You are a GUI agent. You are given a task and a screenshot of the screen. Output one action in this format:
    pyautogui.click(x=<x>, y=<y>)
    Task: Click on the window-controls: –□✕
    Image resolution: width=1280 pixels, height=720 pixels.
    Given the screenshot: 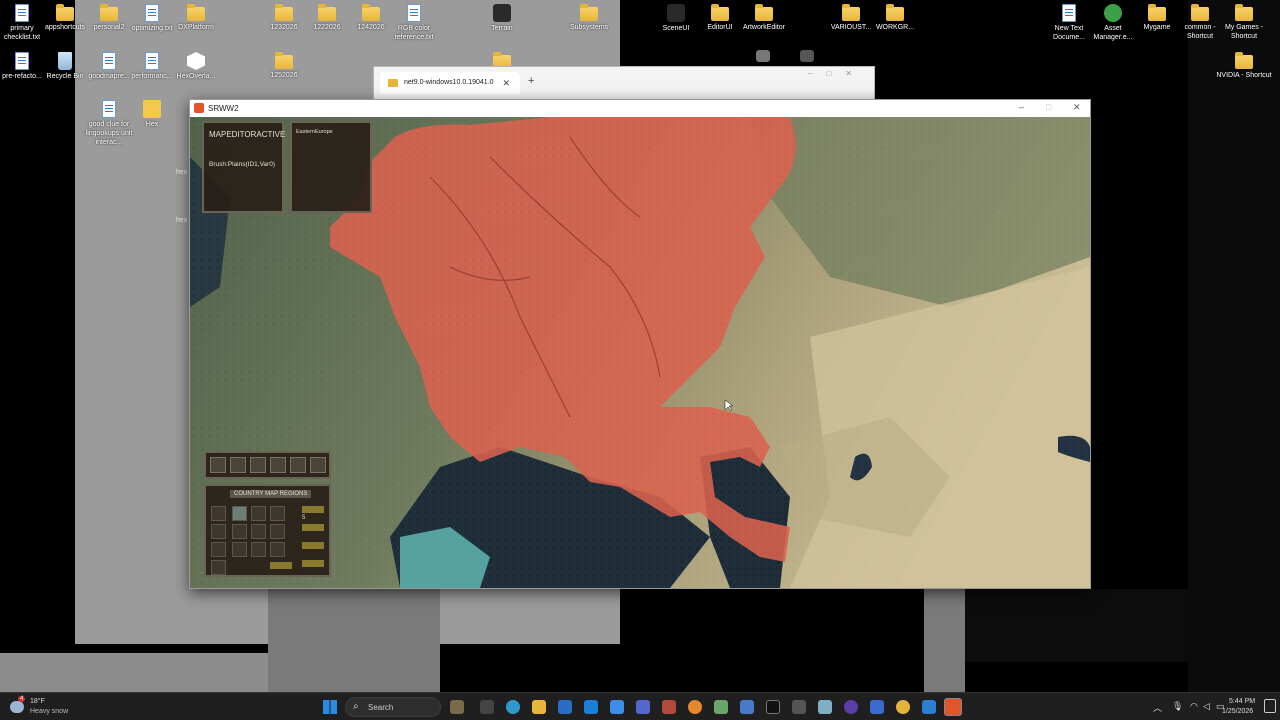 What is the action you would take?
    pyautogui.click(x=837, y=73)
    